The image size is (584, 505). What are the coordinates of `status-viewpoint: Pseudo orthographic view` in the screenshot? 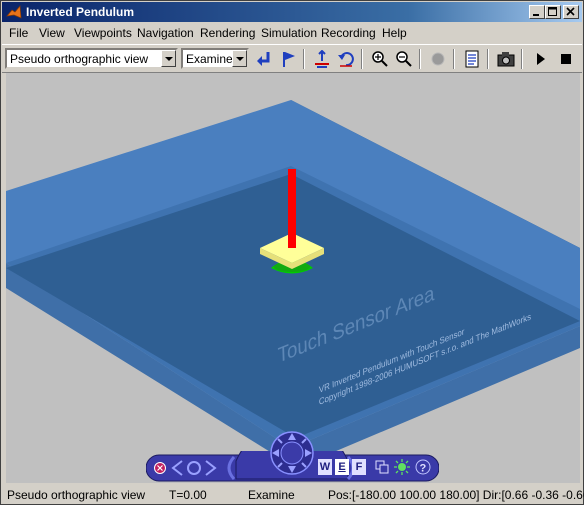 It's located at (76, 495).